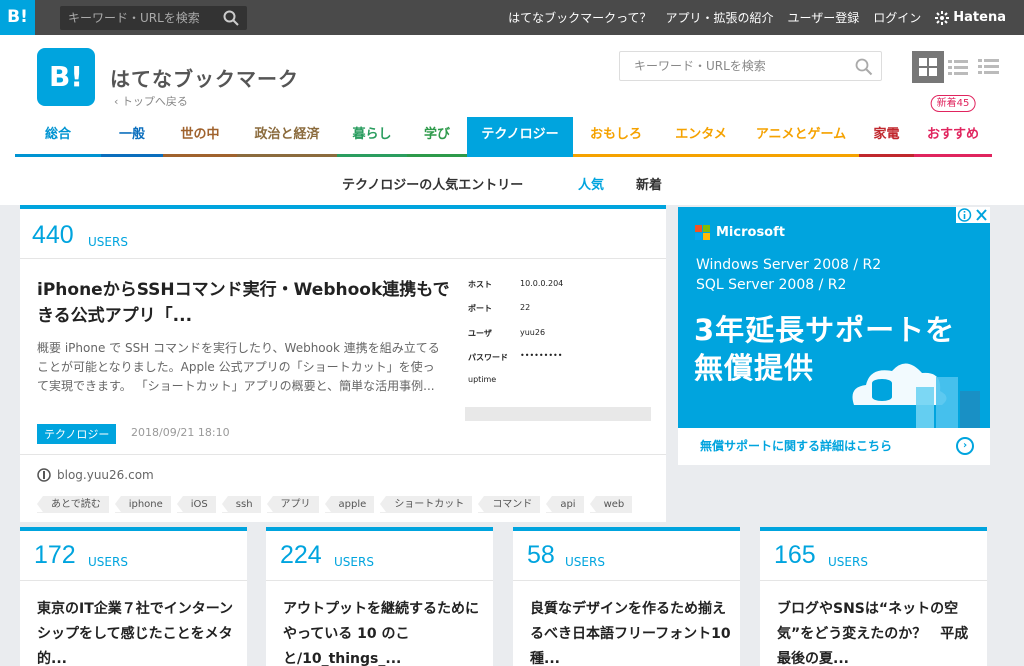 The image size is (1024, 666). What do you see at coordinates (795, 555) in the screenshot?
I see `bookmark-count: 165` at bounding box center [795, 555].